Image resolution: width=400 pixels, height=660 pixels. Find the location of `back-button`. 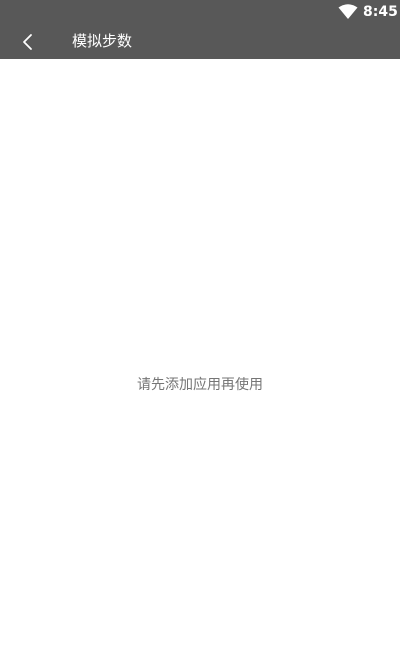

back-button is located at coordinates (28, 42).